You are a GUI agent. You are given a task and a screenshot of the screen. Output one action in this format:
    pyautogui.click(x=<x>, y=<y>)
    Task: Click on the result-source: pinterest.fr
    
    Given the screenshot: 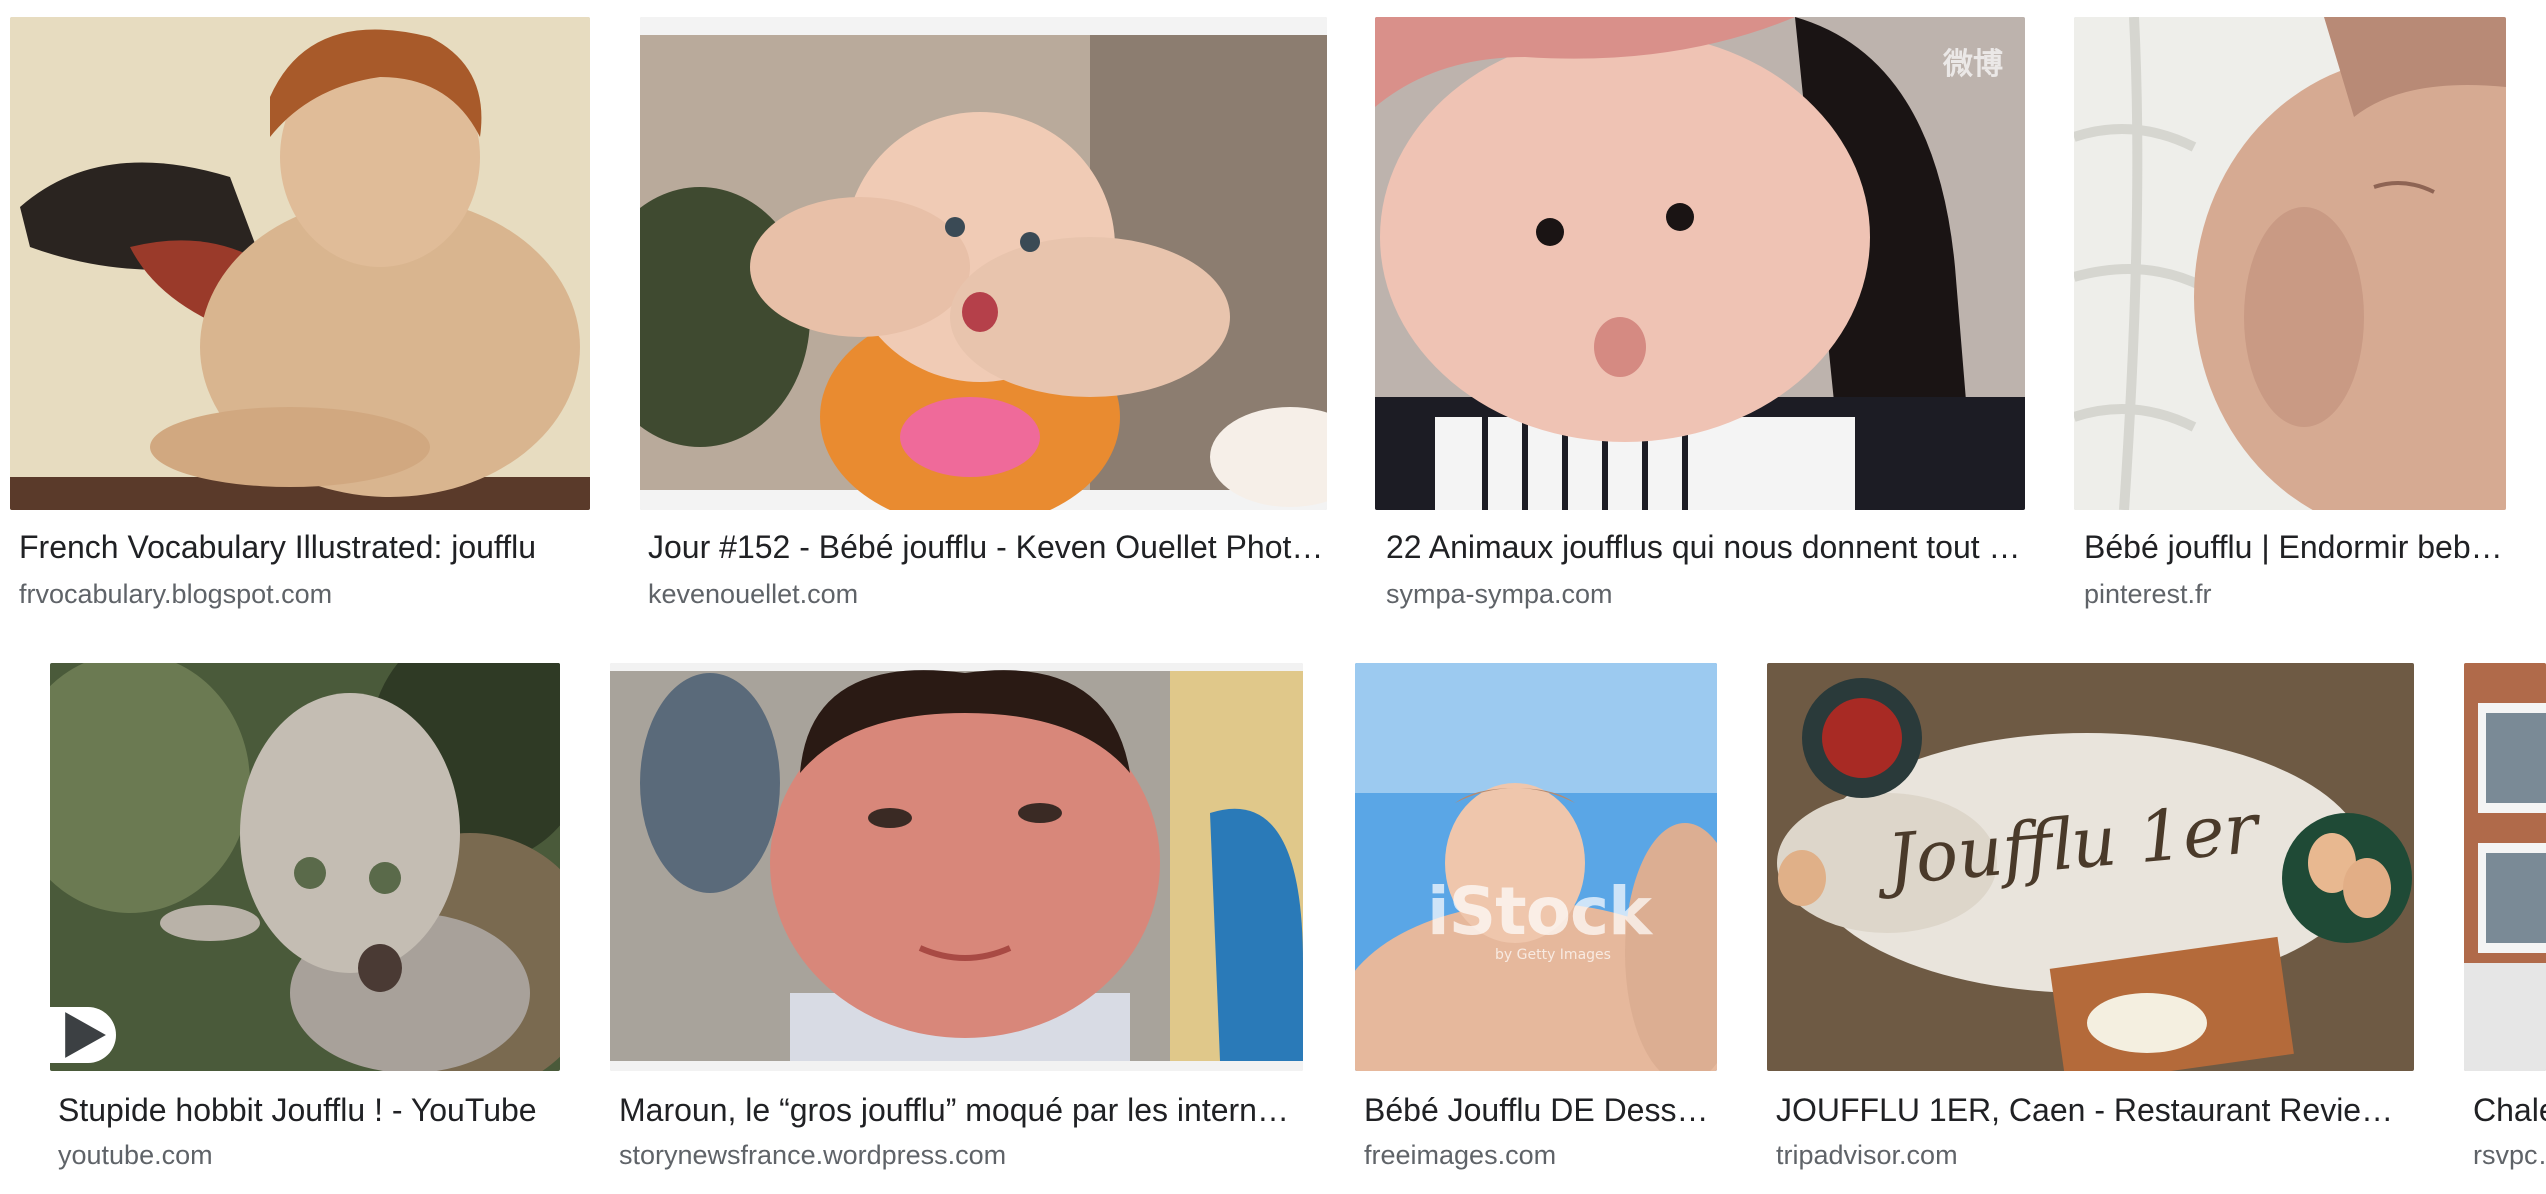 What is the action you would take?
    pyautogui.click(x=2294, y=594)
    